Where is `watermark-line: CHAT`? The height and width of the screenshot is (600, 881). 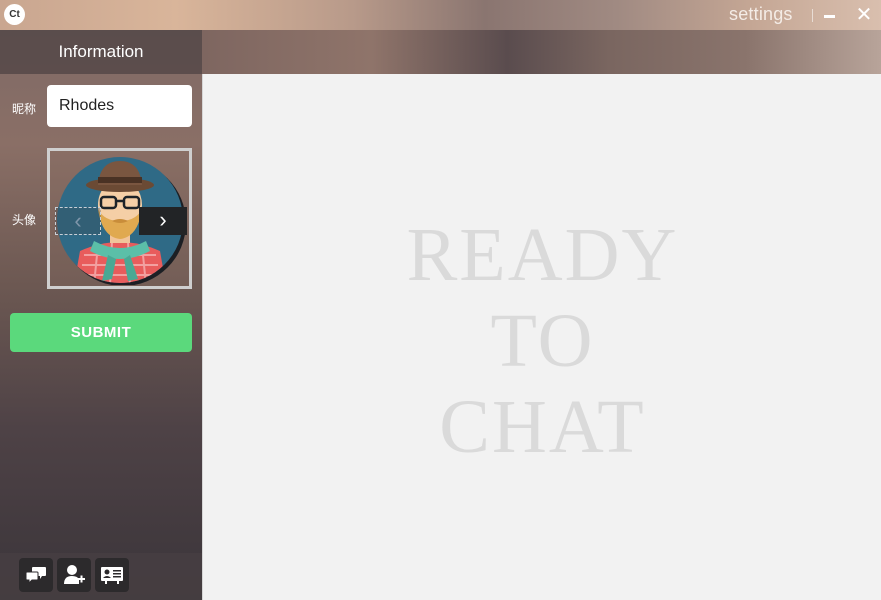 watermark-line: CHAT is located at coordinates (542, 427).